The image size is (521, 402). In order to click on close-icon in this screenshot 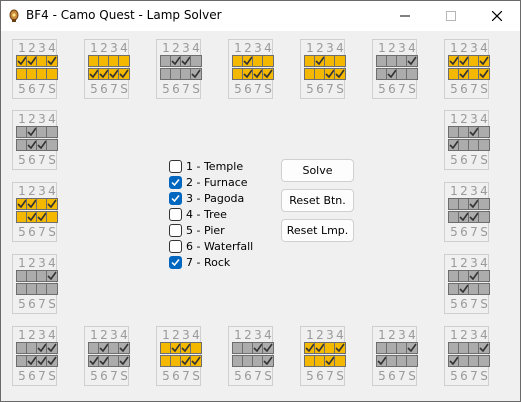, I will do `click(497, 16)`.